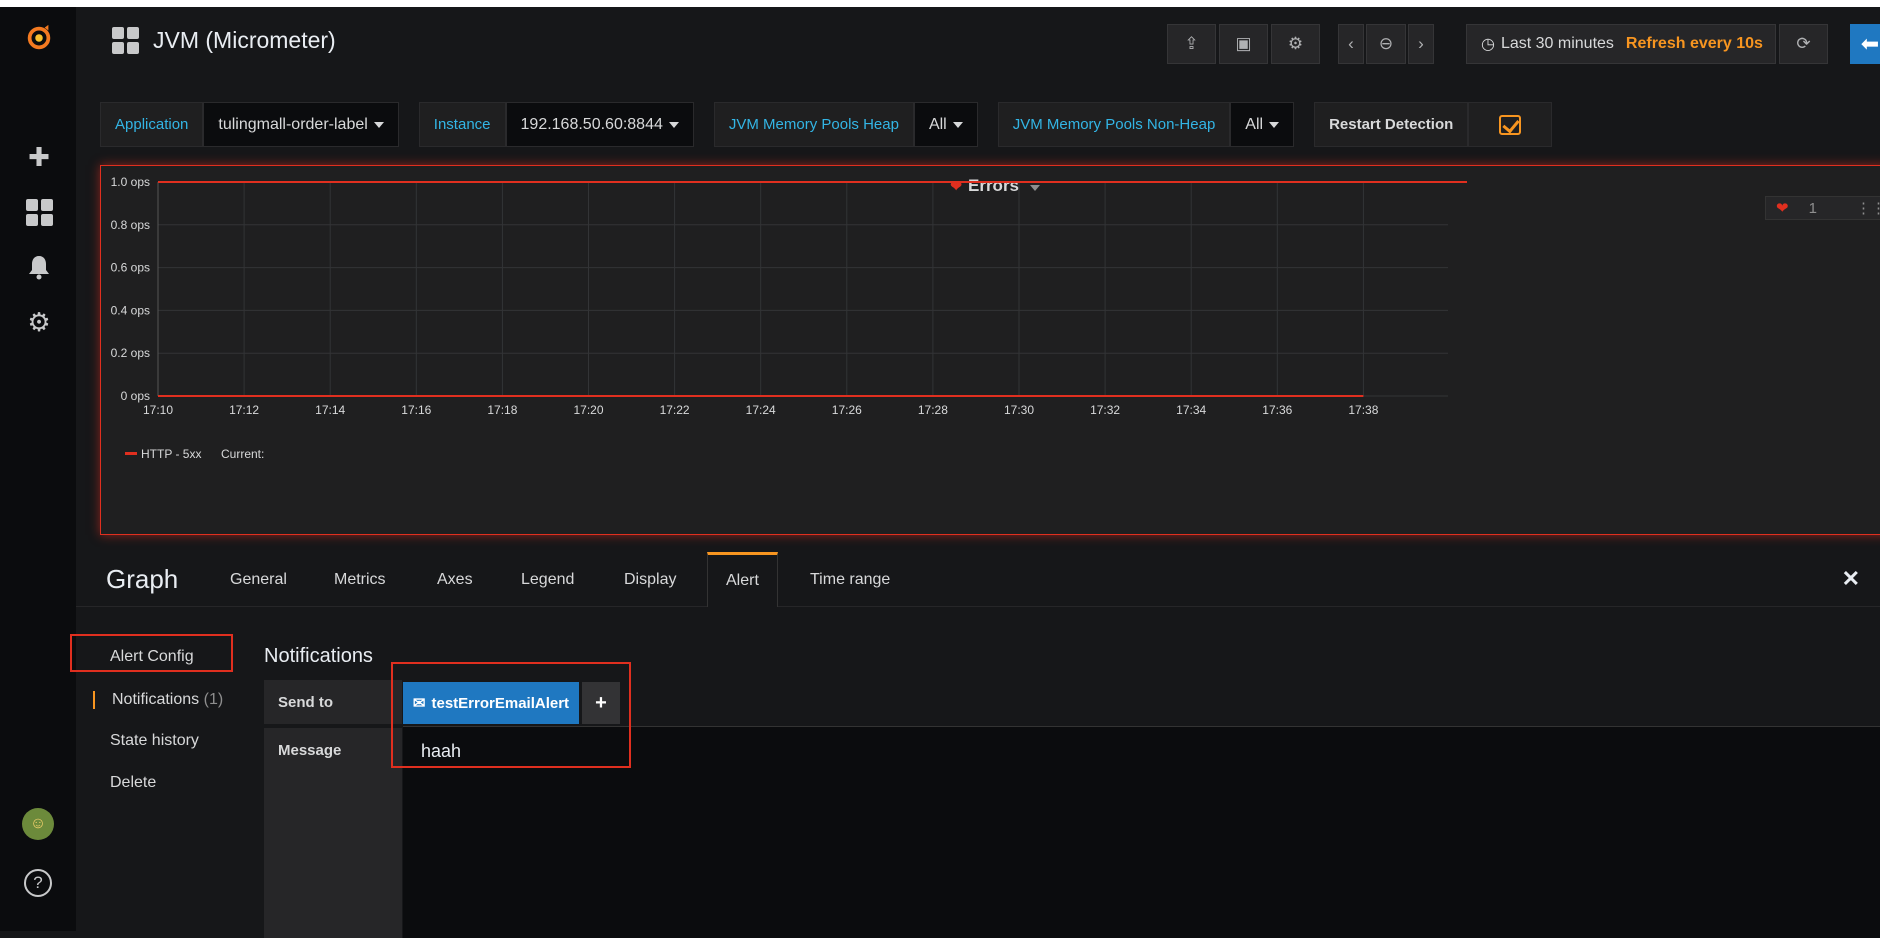 The image size is (1880, 938). I want to click on create-plus-icon: ✚, so click(39, 157).